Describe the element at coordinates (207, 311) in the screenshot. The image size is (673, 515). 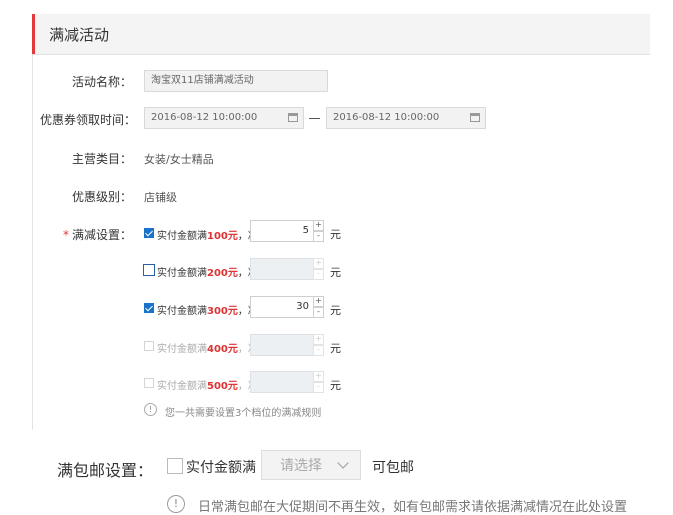
I see `rule-text: 实付金额满300元，减` at that location.